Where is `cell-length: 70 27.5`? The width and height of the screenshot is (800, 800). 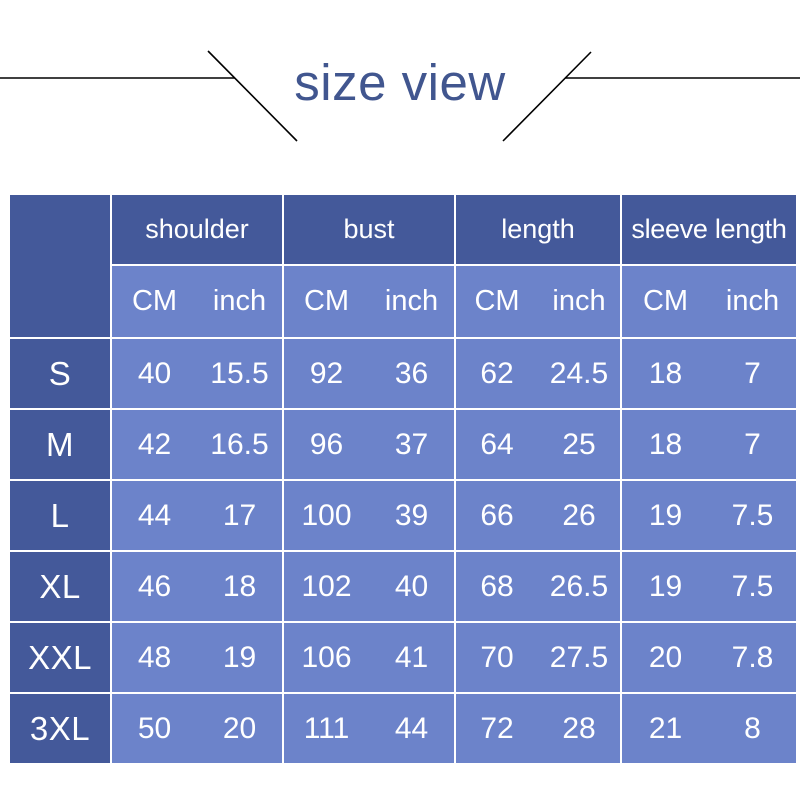
cell-length: 70 27.5 is located at coordinates (538, 657).